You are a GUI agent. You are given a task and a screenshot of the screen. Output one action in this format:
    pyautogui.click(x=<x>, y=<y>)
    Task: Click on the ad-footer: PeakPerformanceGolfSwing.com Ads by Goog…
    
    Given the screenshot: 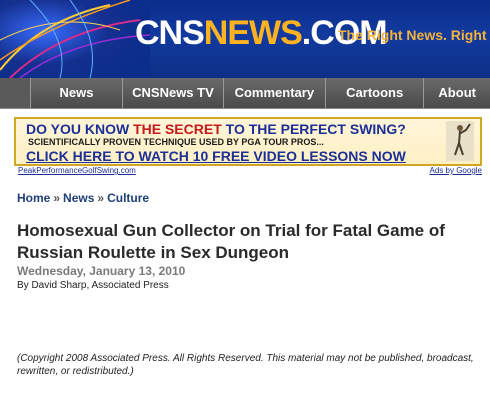 What is the action you would take?
    pyautogui.click(x=248, y=171)
    